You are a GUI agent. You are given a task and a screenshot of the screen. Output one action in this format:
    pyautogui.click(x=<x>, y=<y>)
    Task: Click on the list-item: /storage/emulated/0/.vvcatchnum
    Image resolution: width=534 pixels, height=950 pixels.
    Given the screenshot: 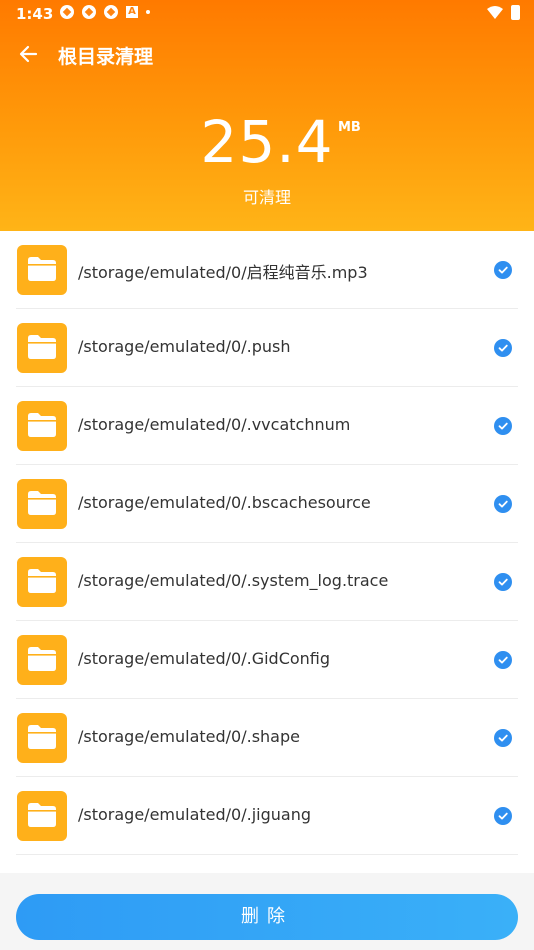 What is the action you would take?
    pyautogui.click(x=267, y=426)
    